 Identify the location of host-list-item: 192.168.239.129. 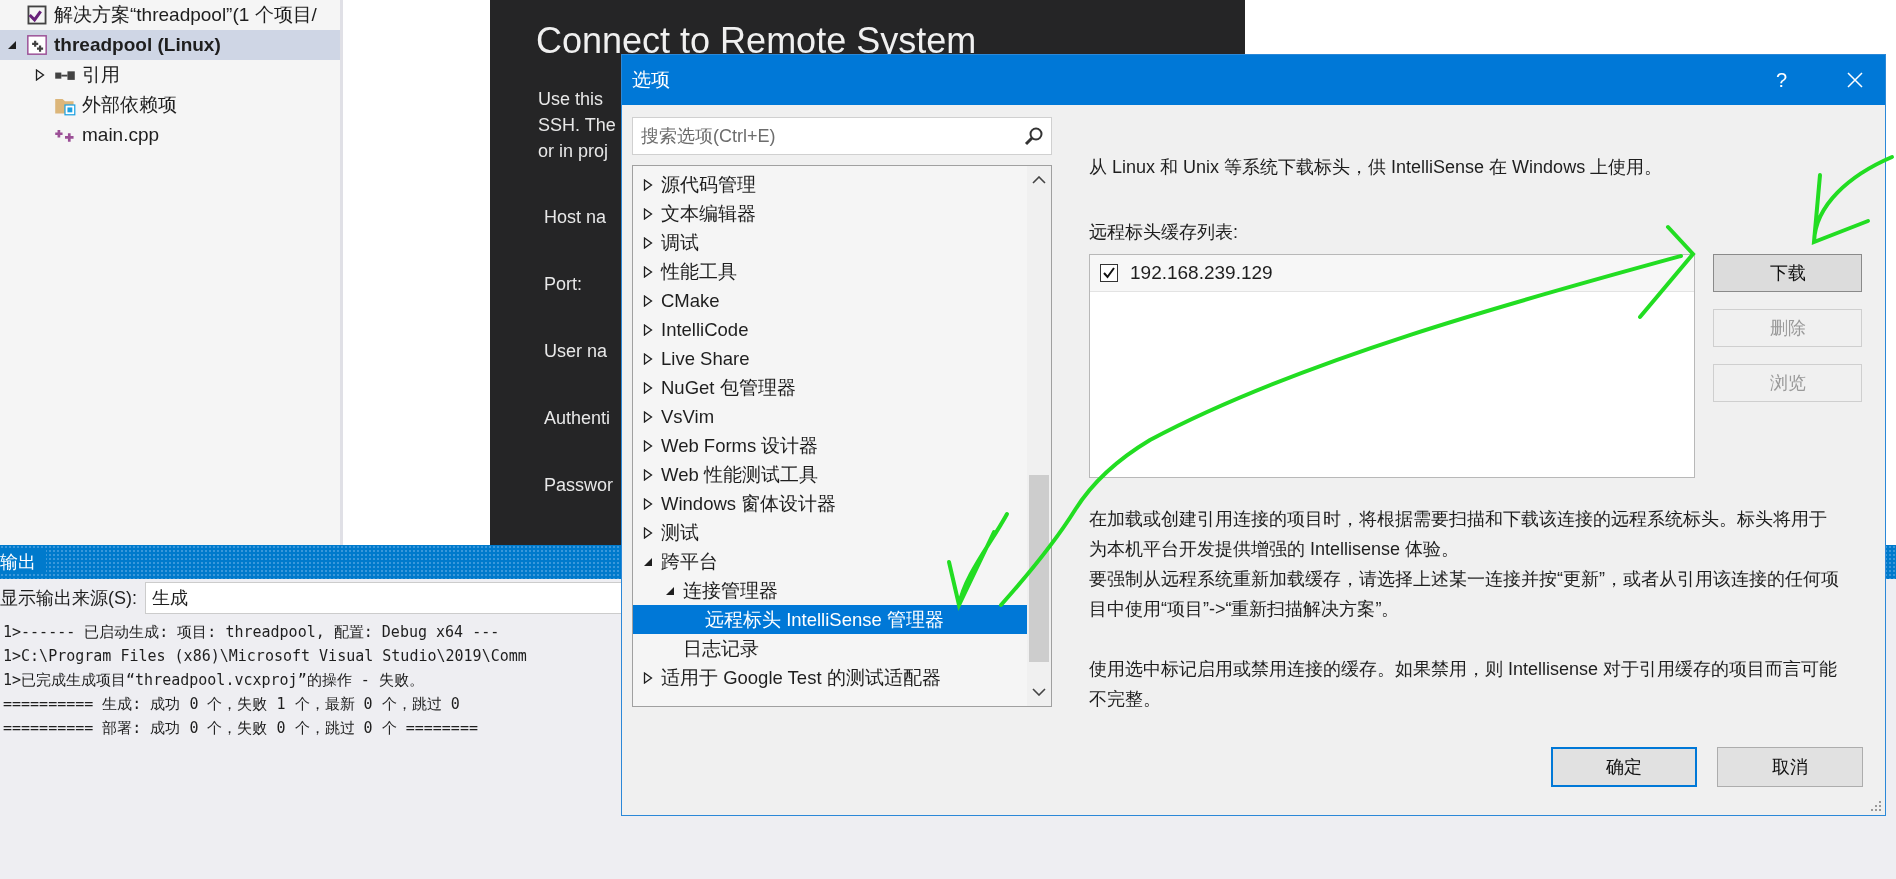
(1392, 273).